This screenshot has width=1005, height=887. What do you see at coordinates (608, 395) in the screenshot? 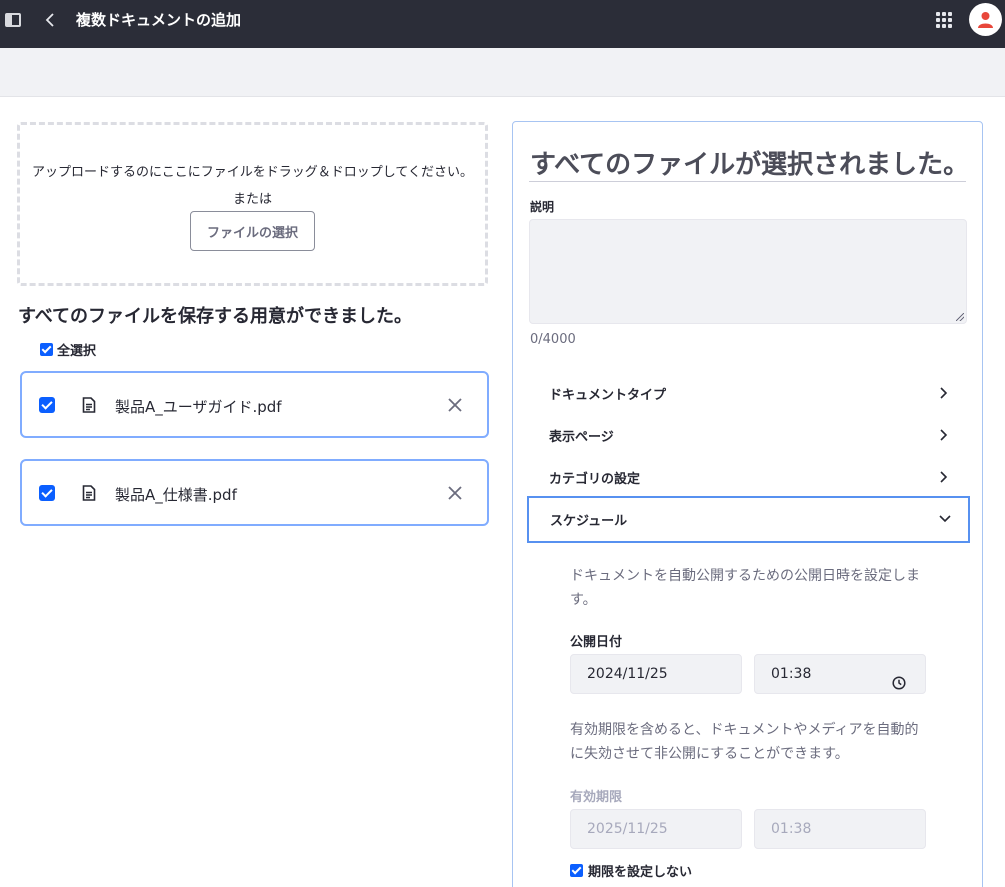
I see `accordion-label: ドキュメントタイプ` at bounding box center [608, 395].